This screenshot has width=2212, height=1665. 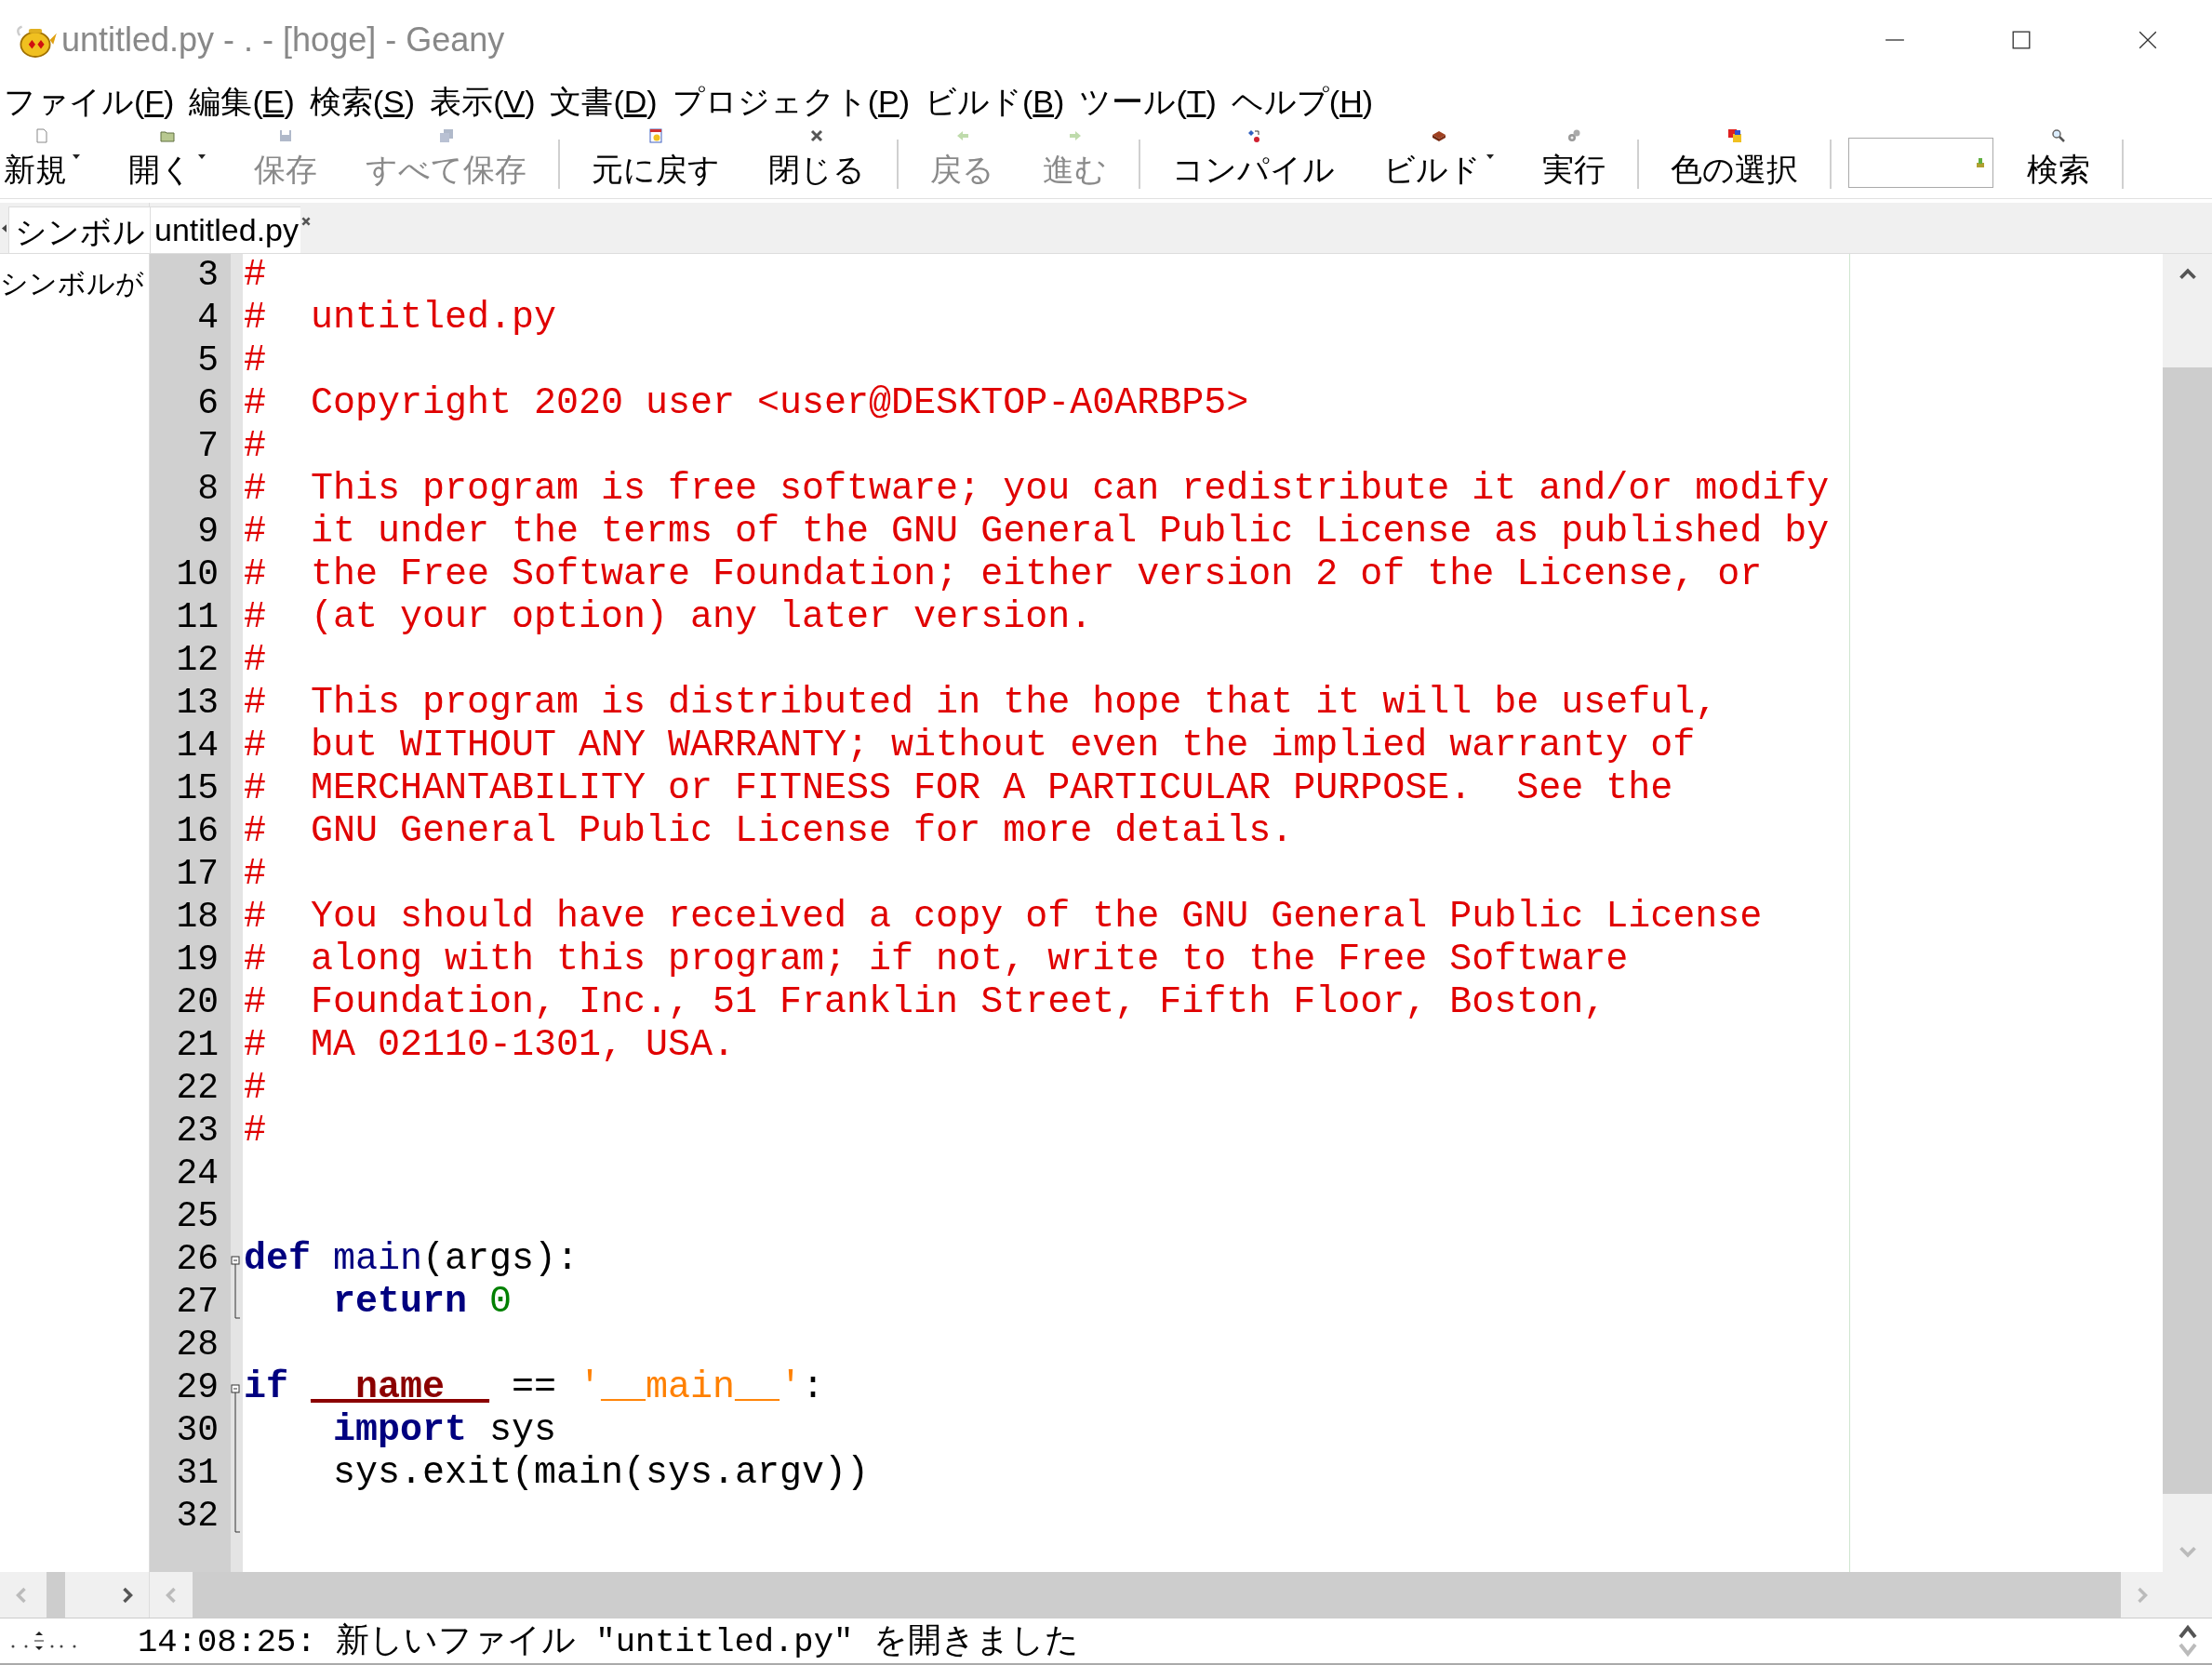 What do you see at coordinates (208, 275) in the screenshot?
I see `line-number: 3` at bounding box center [208, 275].